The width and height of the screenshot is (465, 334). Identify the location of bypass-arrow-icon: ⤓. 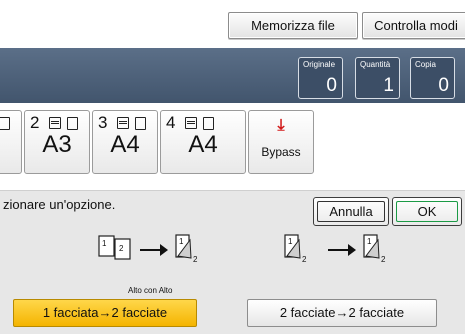
(281, 125).